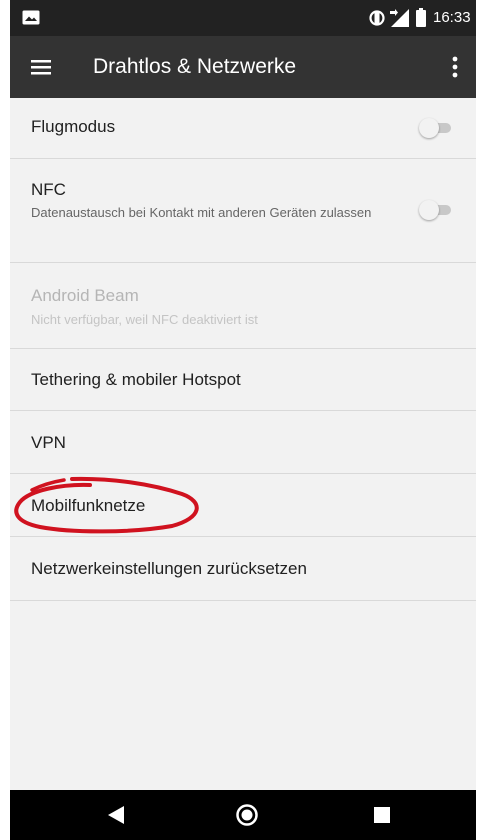  I want to click on setting-tethering-label: Tethering & mobiler Hotspot, so click(136, 379).